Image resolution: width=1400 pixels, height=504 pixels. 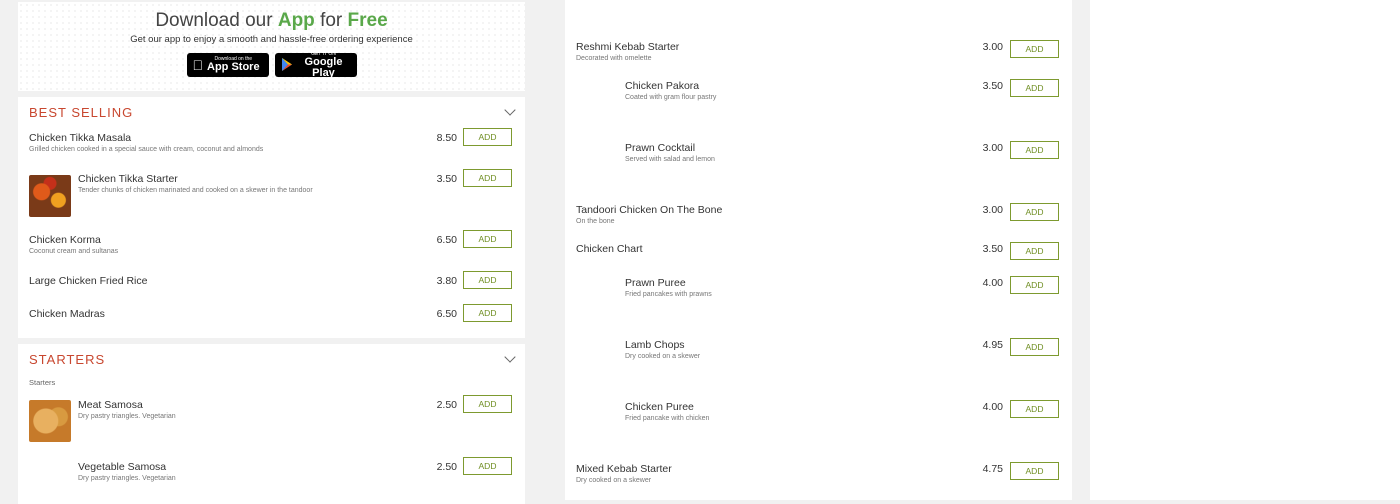 What do you see at coordinates (614, 58) in the screenshot?
I see `item-desc: Decorated with omelette` at bounding box center [614, 58].